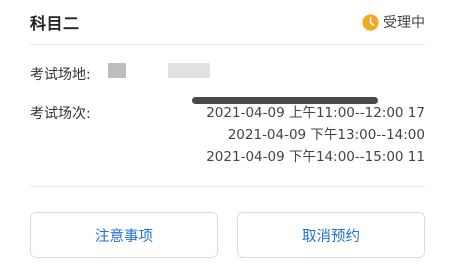 This screenshot has width=459, height=280. Describe the element at coordinates (326, 135) in the screenshot. I see `session-item: 2021-04-09 下午13:00--14:00` at that location.